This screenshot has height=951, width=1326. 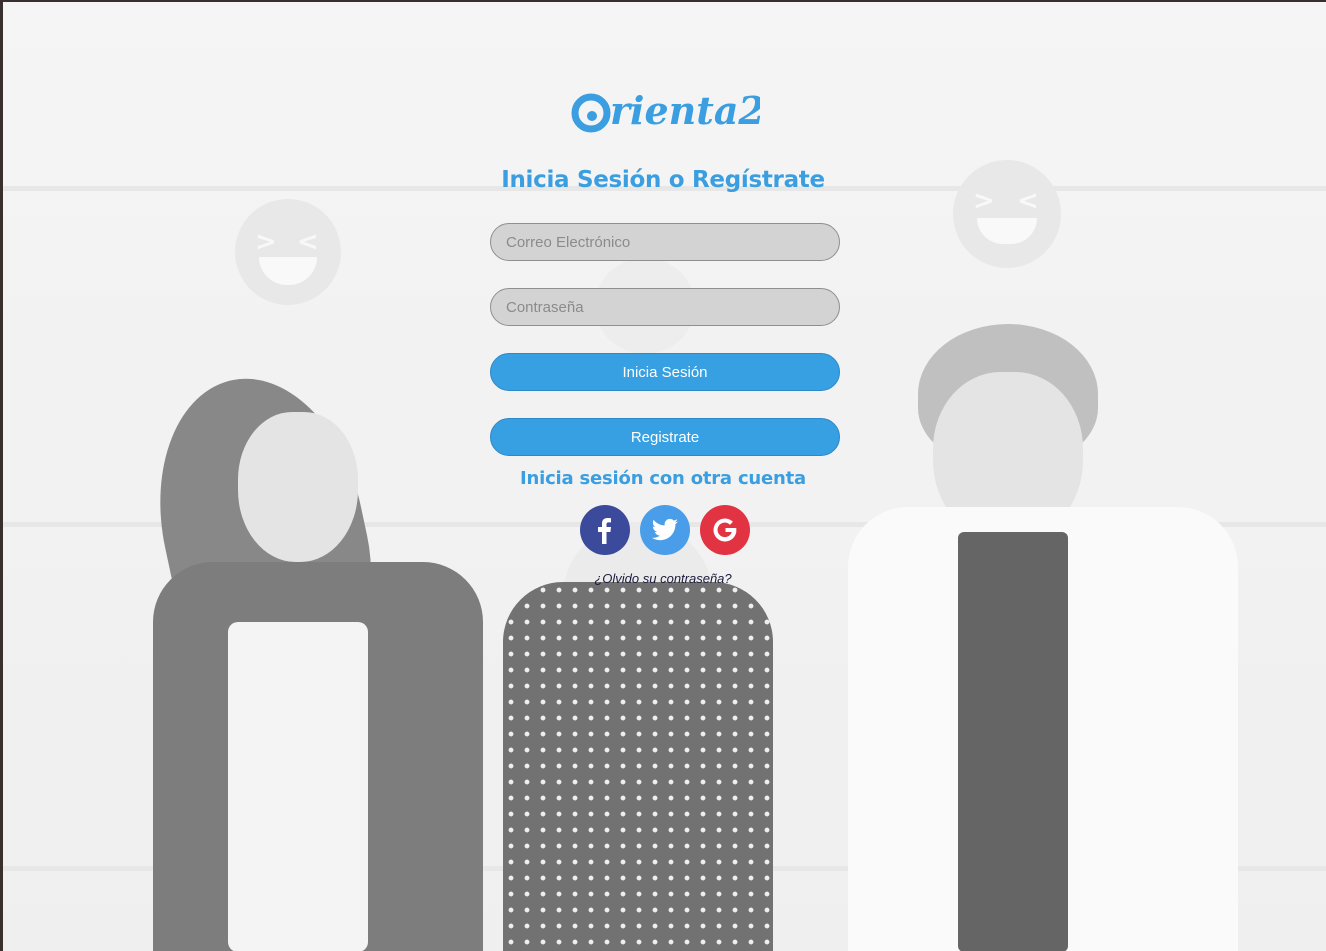 I want to click on email-input, so click(x=665, y=242).